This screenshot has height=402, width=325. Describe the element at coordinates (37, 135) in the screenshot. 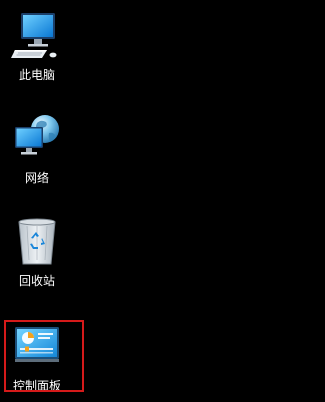

I see `network-globe-icon` at that location.